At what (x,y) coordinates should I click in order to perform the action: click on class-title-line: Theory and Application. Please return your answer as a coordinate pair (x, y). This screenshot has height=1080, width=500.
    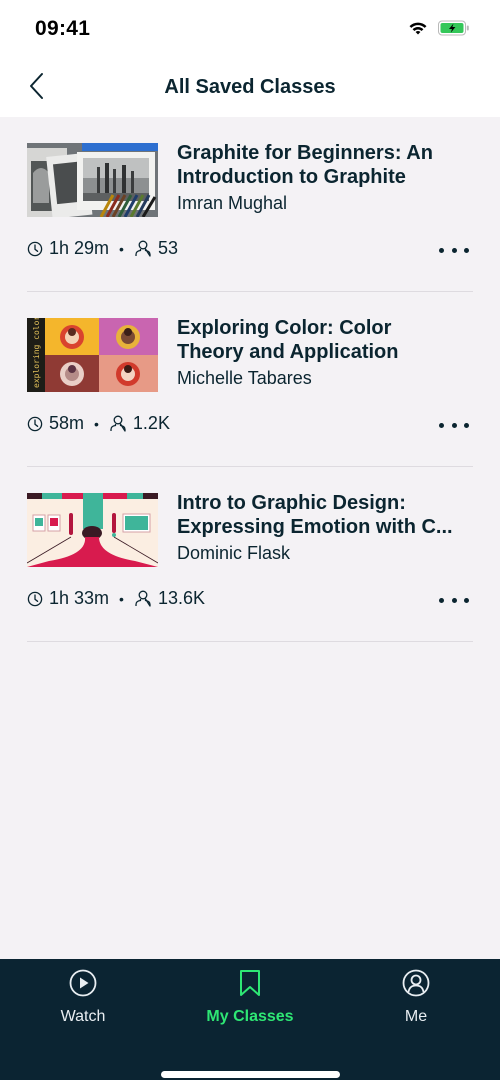
    Looking at the image, I should click on (288, 352).